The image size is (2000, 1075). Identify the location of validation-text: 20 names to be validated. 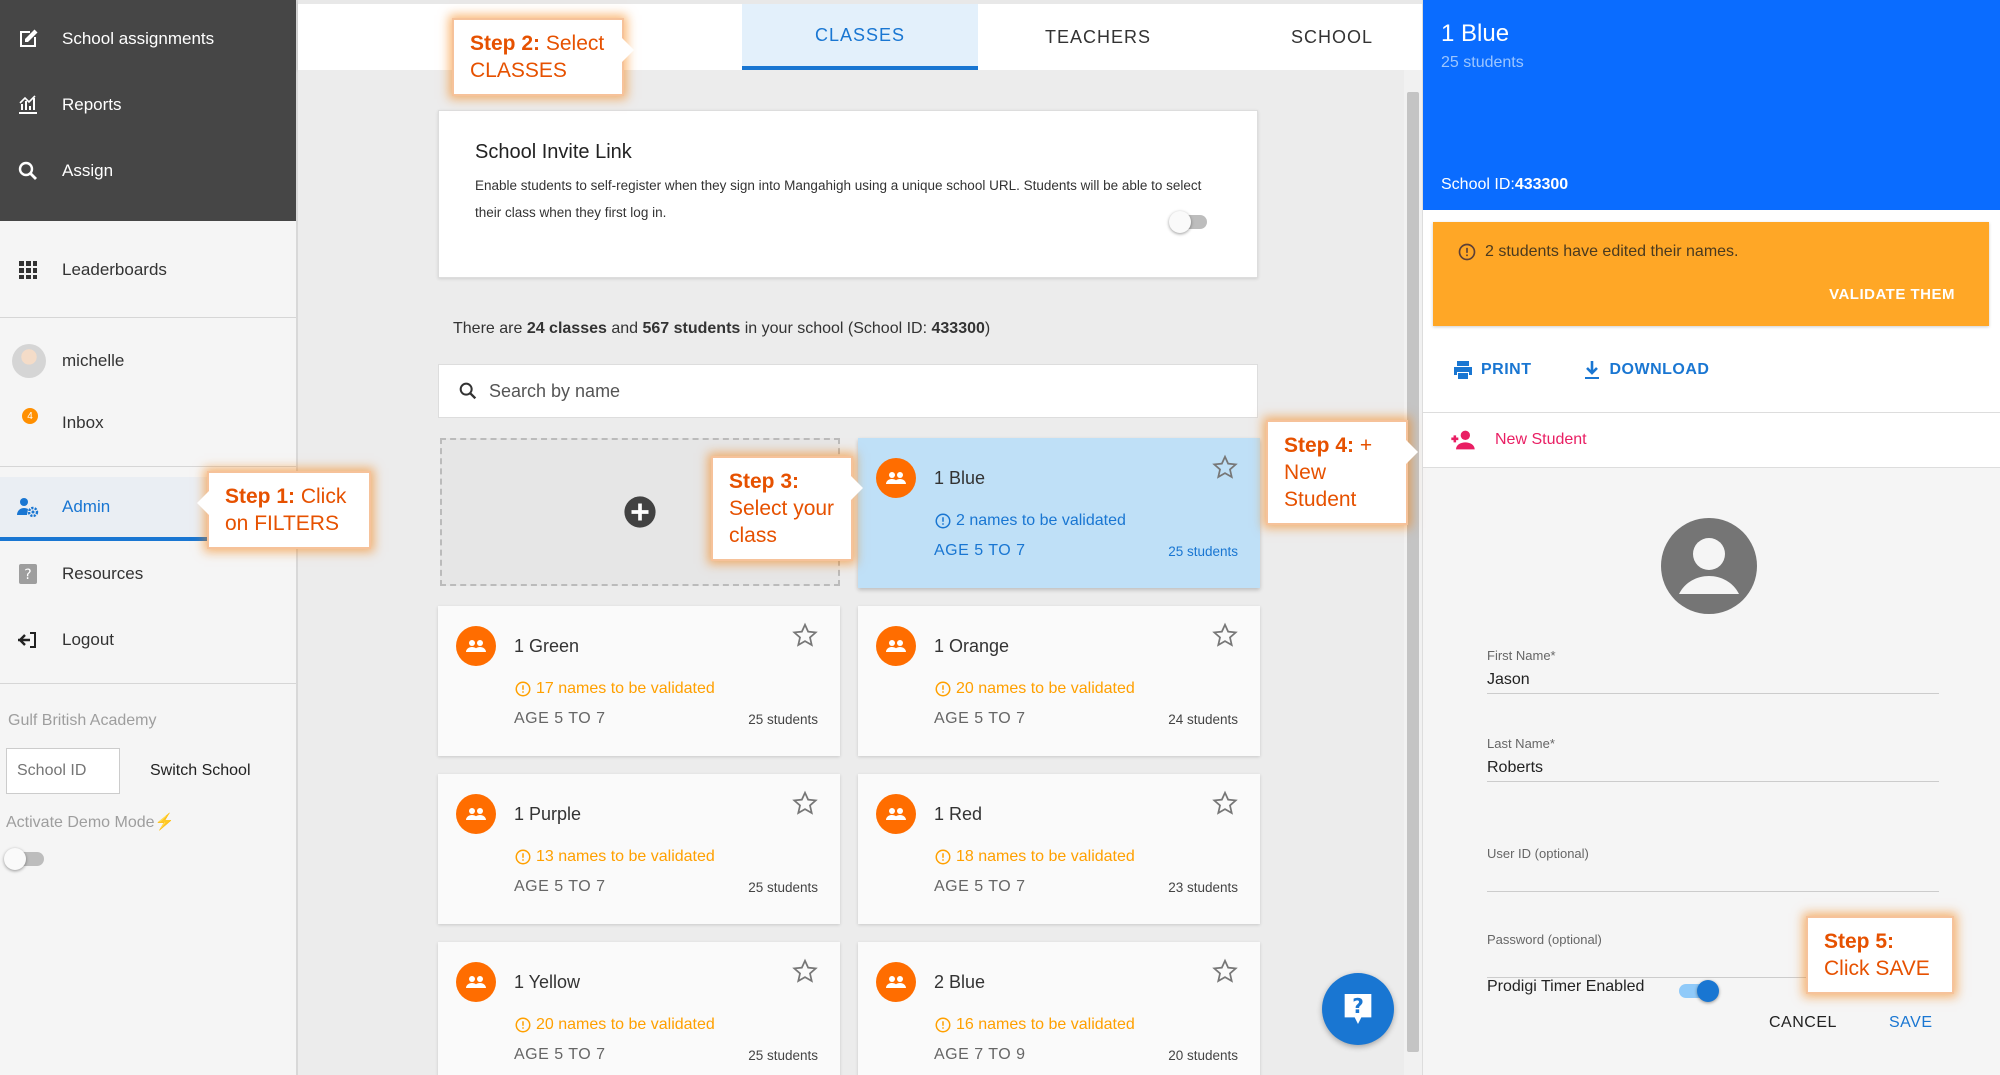
(1045, 688).